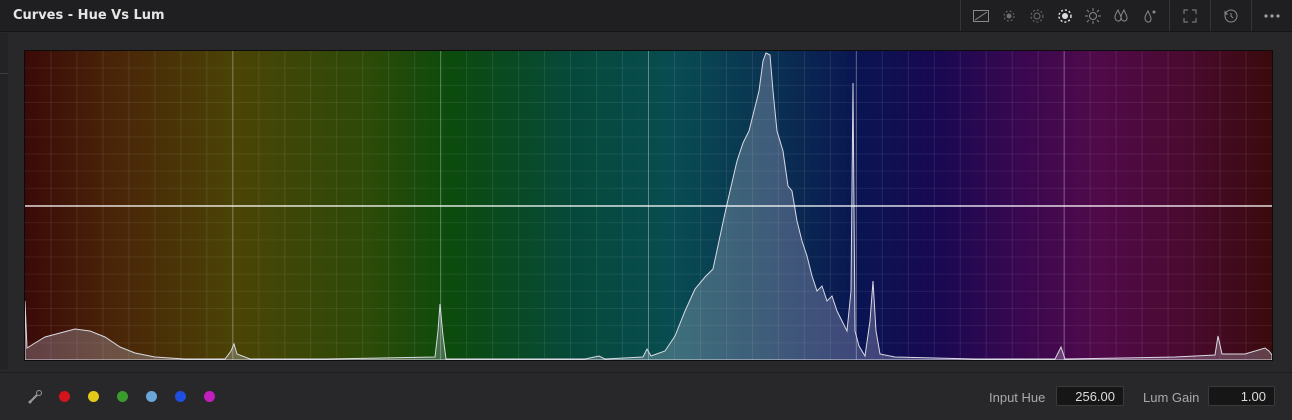 This screenshot has height=420, width=1292. I want to click on reset-group, so click(1230, 15).